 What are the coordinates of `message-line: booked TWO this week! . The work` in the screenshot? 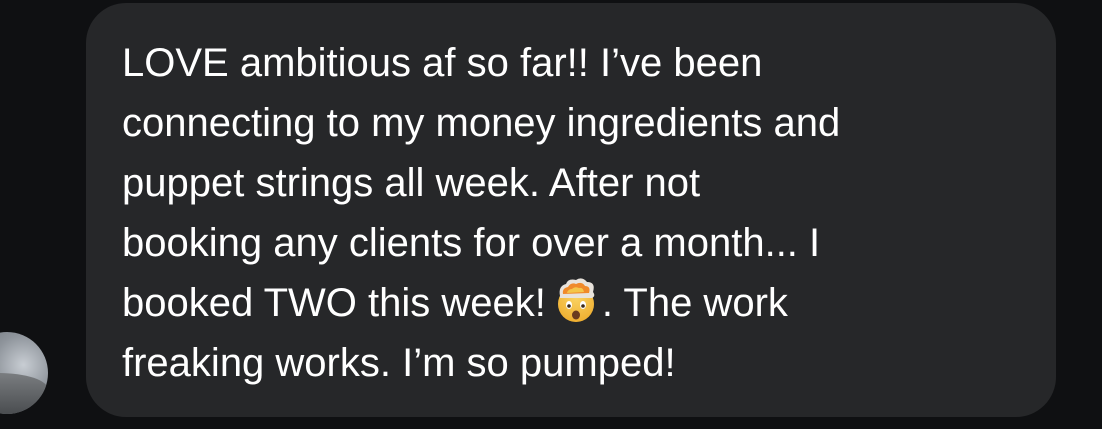 It's located at (577, 303).